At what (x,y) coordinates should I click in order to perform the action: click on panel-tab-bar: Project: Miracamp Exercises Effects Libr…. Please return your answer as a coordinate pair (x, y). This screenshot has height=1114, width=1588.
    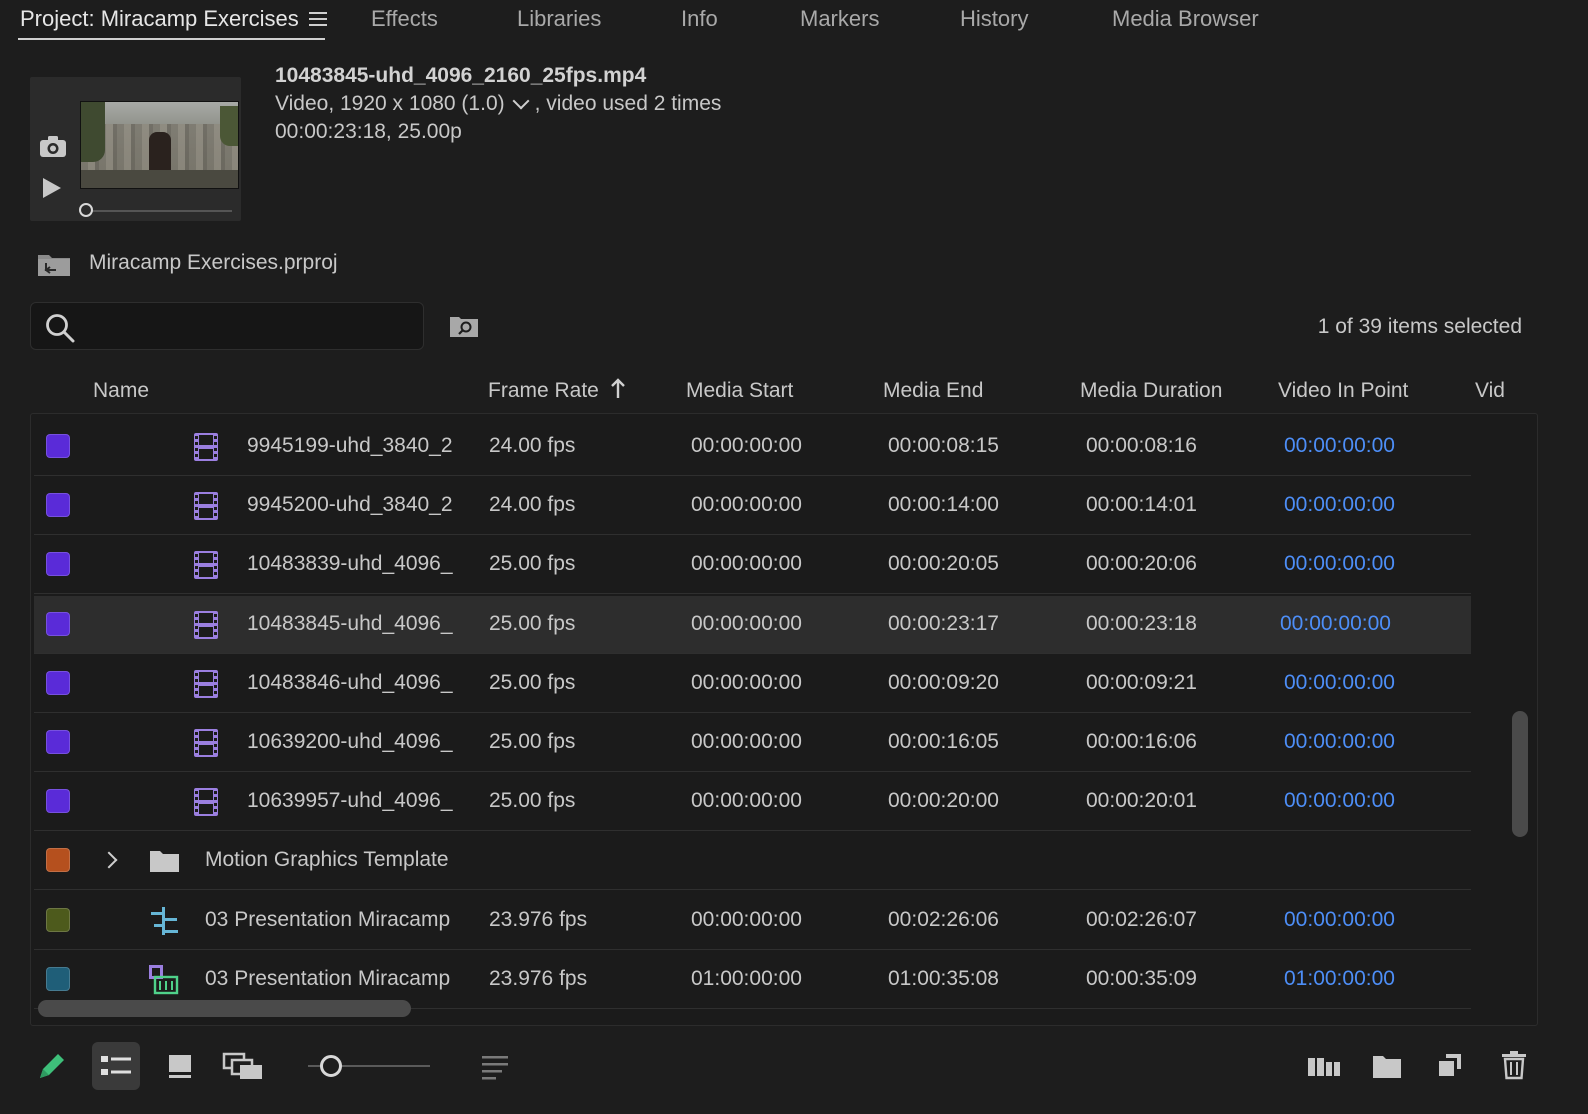
    Looking at the image, I should click on (794, 22).